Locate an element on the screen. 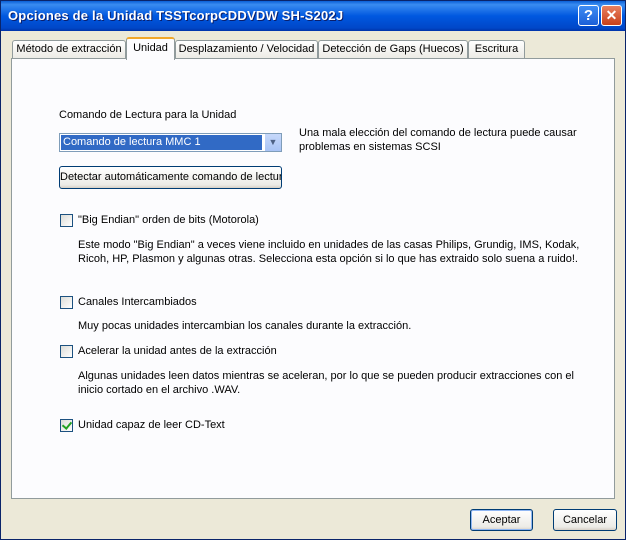  spin-up-description-2: inicio cortado en el archivo .WAV. is located at coordinates (159, 390).